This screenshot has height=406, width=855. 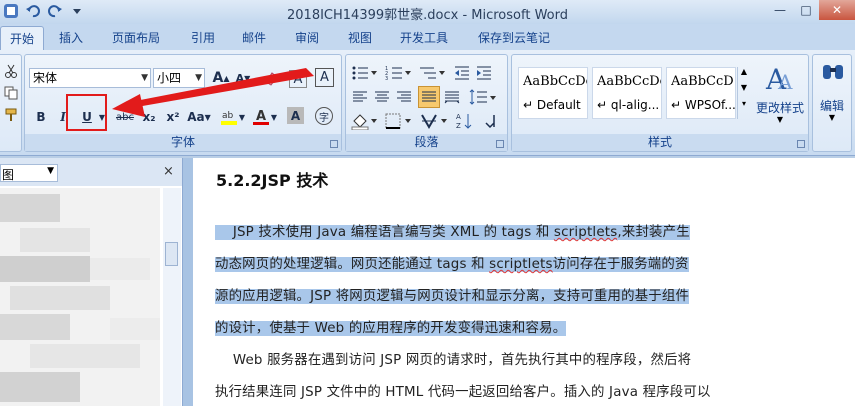 What do you see at coordinates (360, 37) in the screenshot?
I see `tab-view: 视图` at bounding box center [360, 37].